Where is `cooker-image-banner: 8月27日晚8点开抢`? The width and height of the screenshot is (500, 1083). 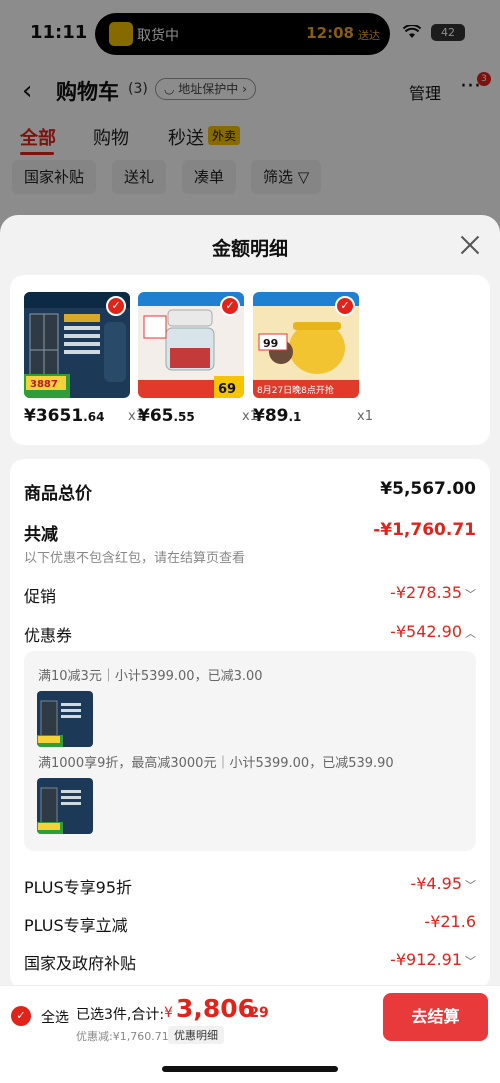 cooker-image-banner: 8月27日晚8点开抢 is located at coordinates (295, 390).